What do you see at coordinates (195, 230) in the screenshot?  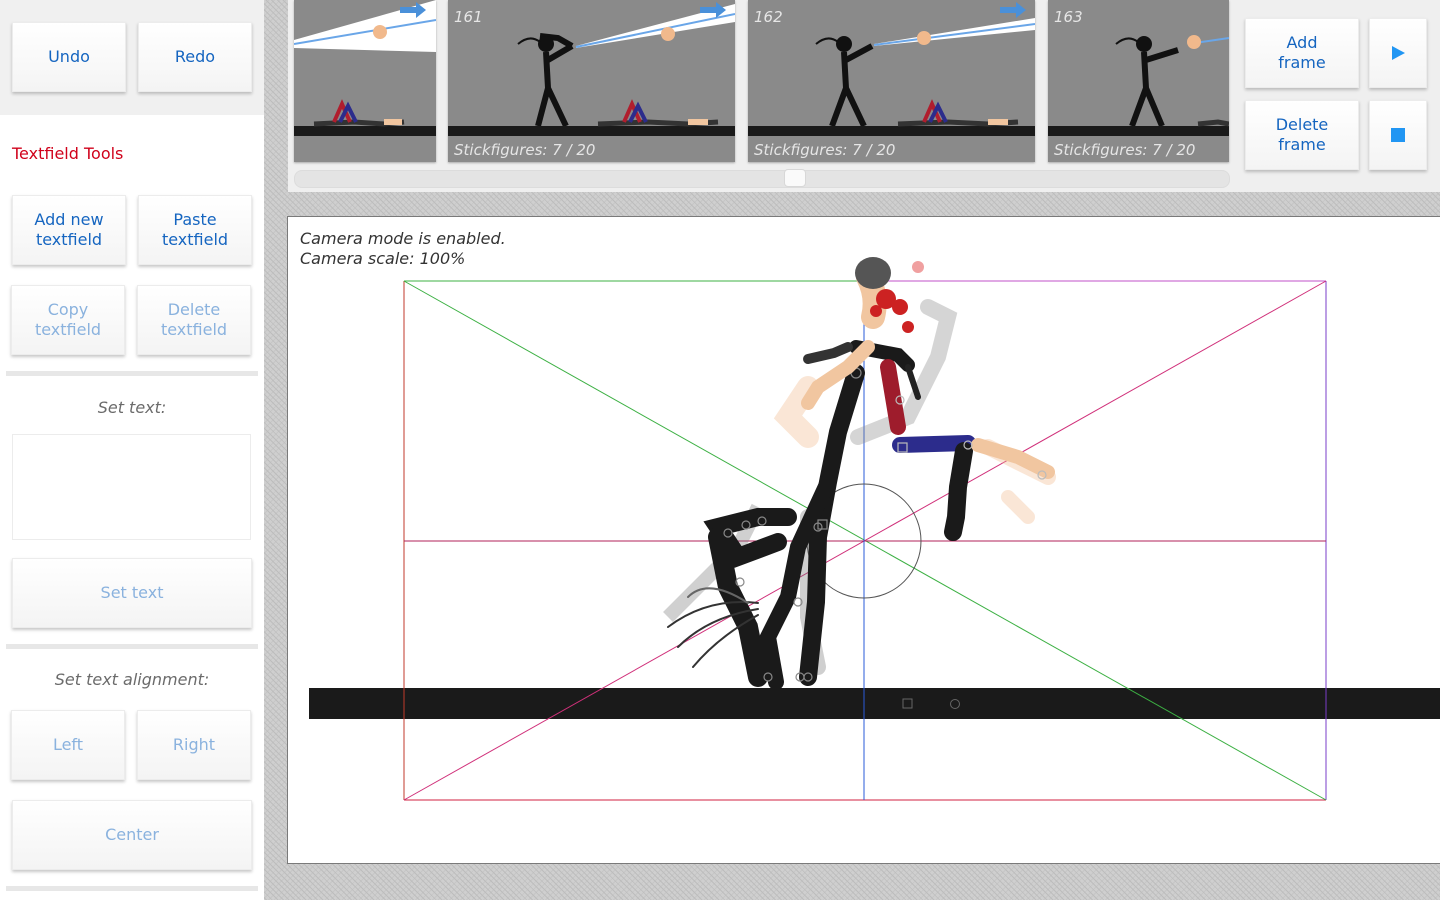 I see `paste-textfield-button: Paste textfield` at bounding box center [195, 230].